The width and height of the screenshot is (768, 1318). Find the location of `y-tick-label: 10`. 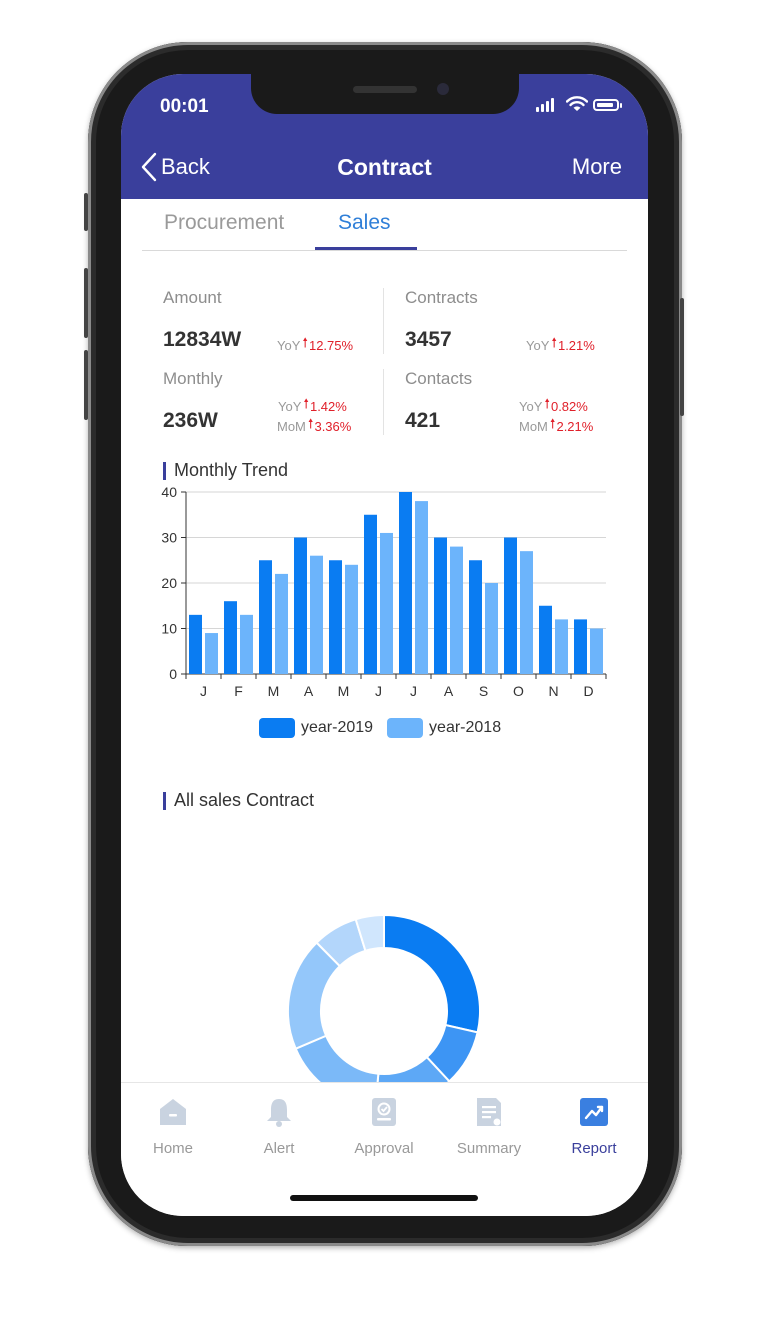

y-tick-label: 10 is located at coordinates (169, 629).